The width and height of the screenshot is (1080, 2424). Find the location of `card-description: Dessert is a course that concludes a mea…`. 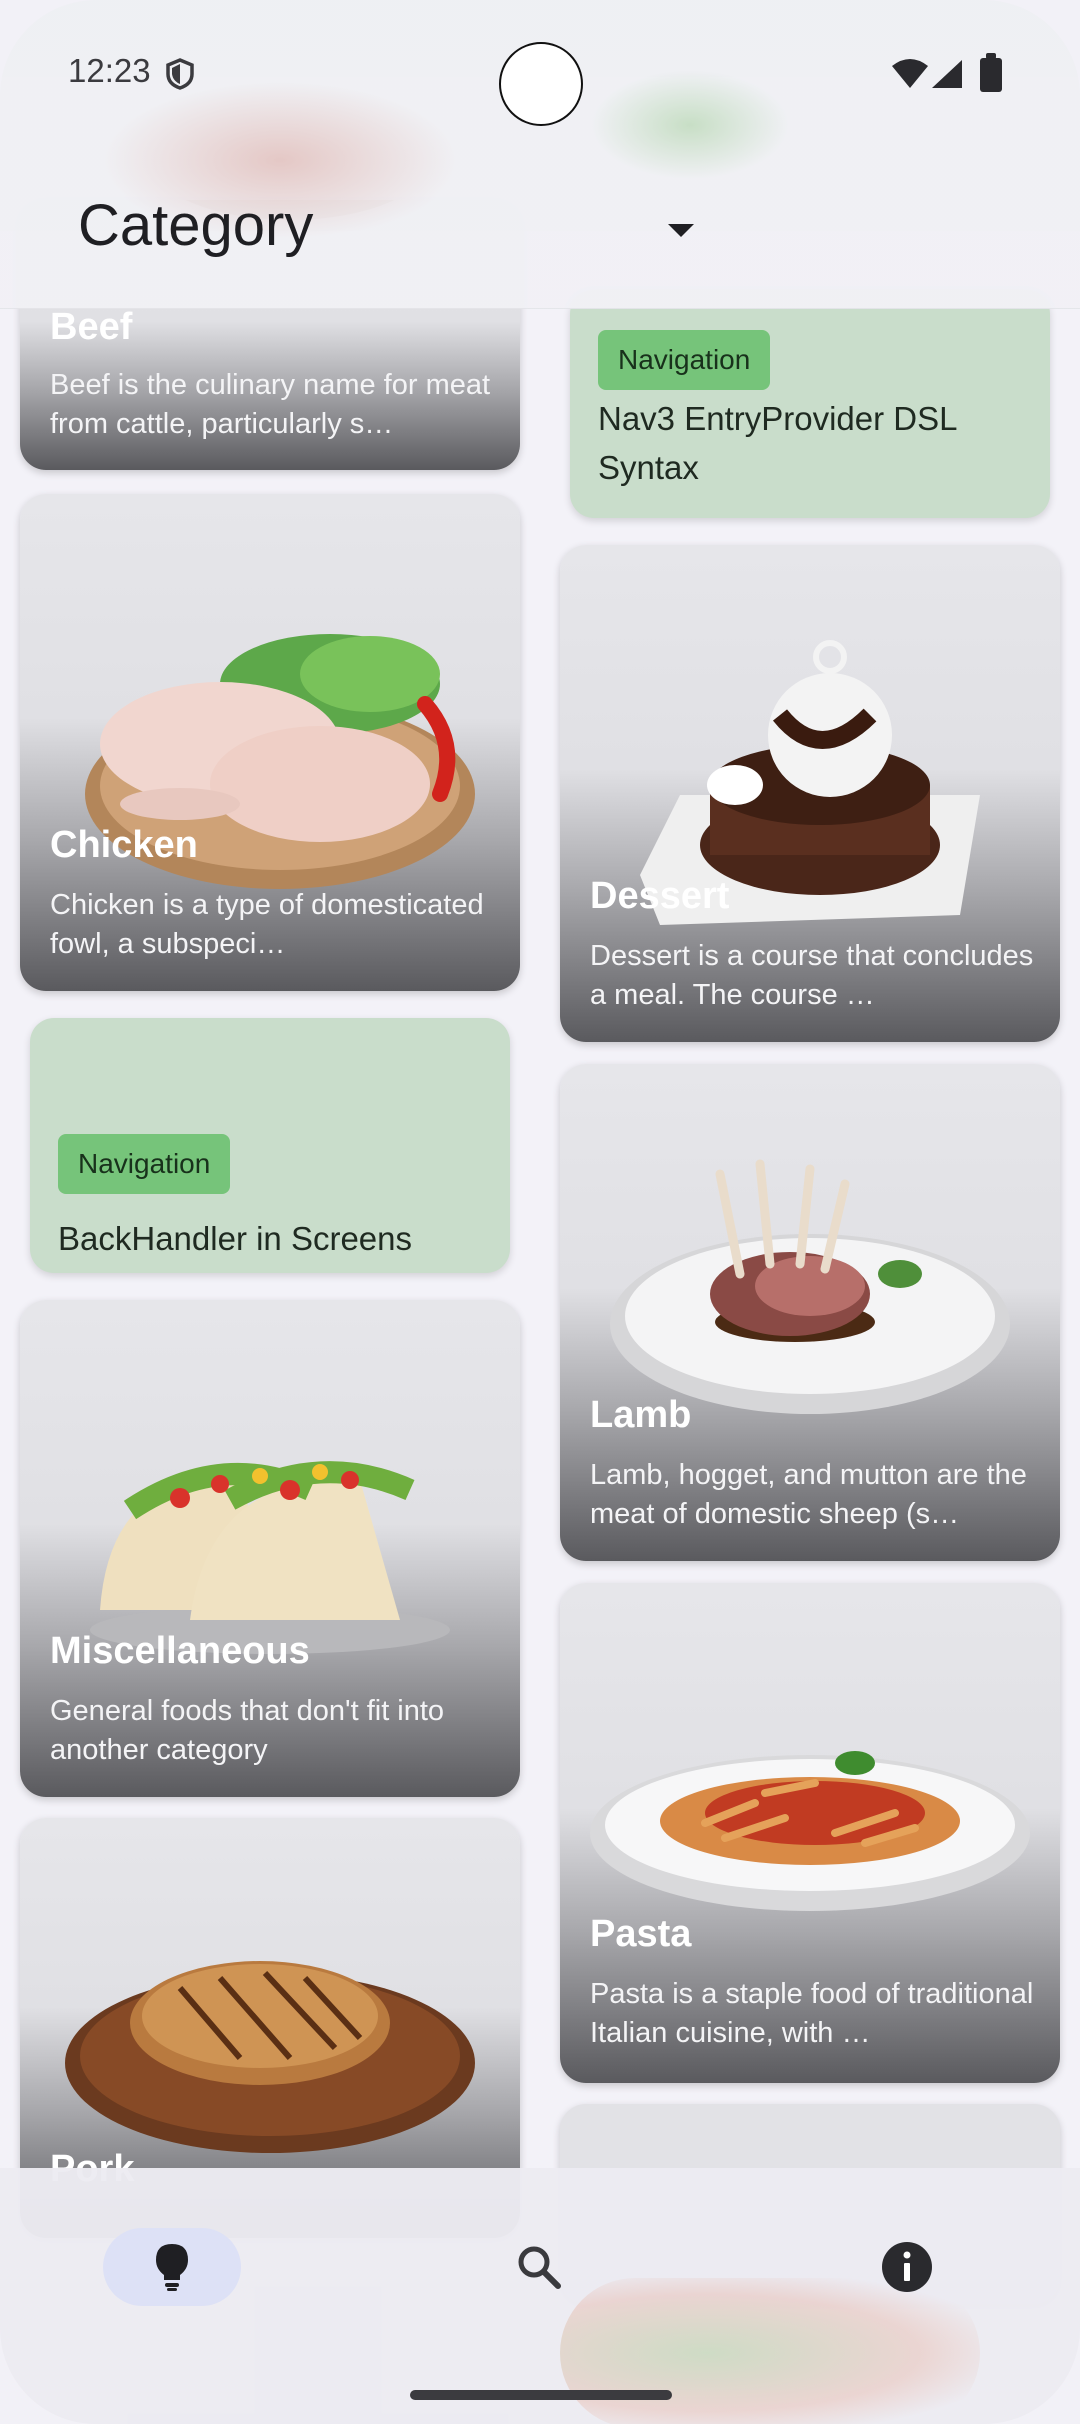

card-description: Dessert is a course that concludes a mea… is located at coordinates (812, 975).